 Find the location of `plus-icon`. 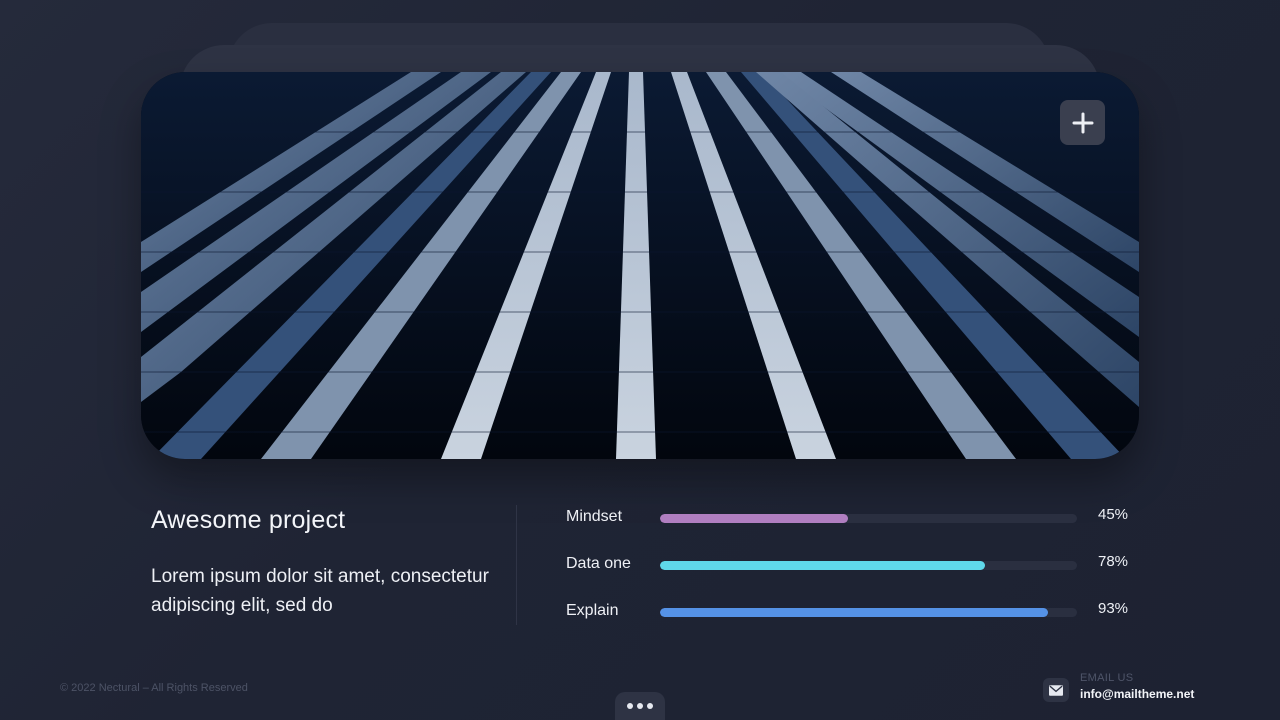

plus-icon is located at coordinates (1082, 122).